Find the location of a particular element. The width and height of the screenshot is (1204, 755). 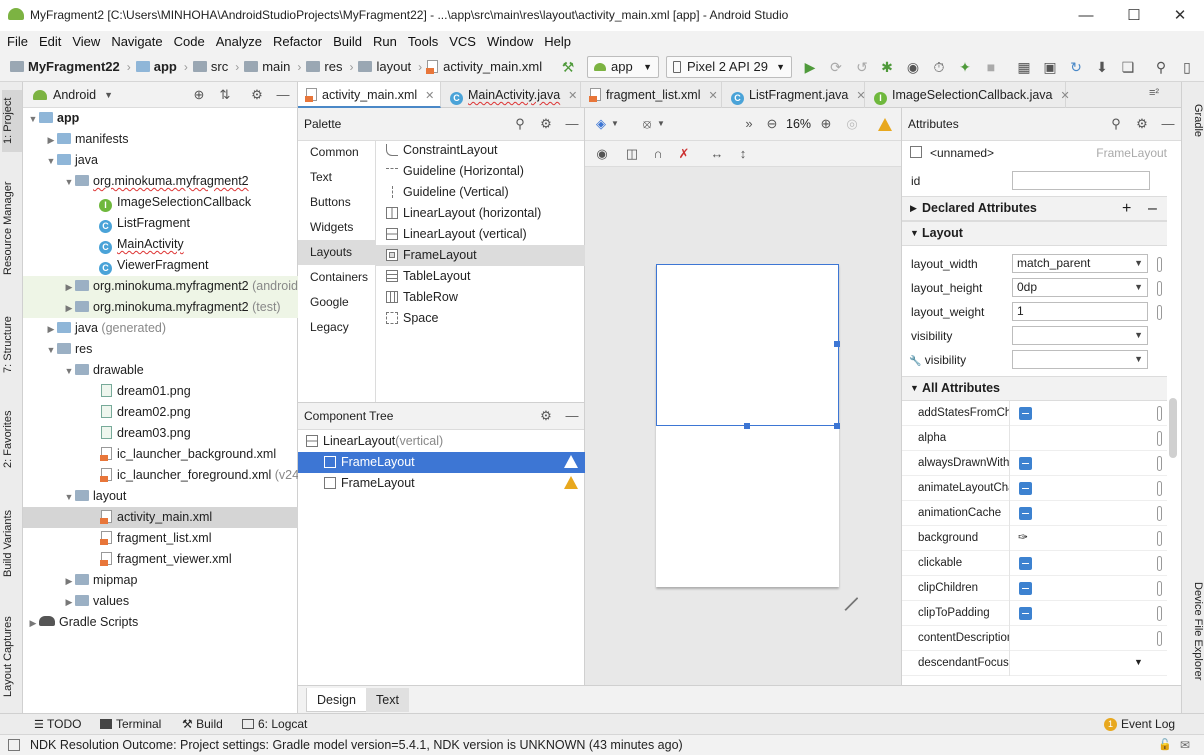

maximize-button: ☐ is located at coordinates (1134, 16).